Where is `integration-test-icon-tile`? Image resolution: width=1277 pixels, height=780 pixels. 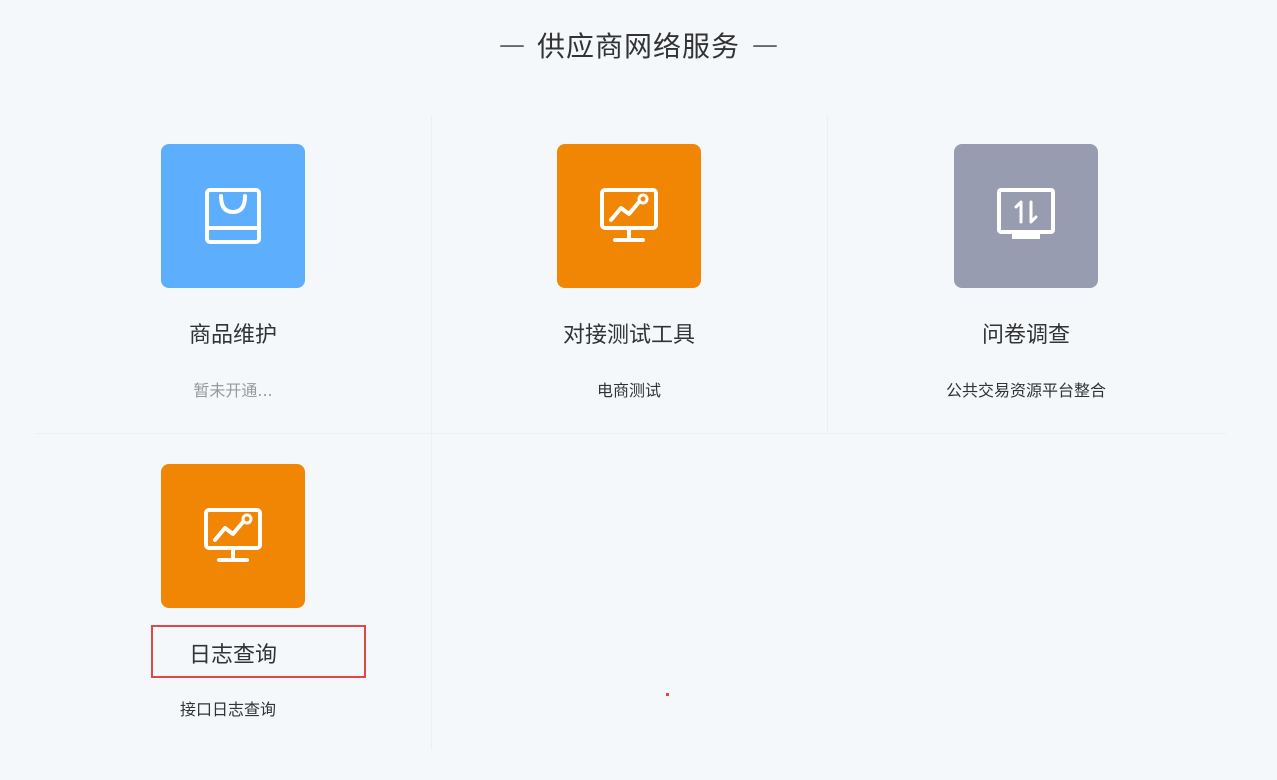
integration-test-icon-tile is located at coordinates (629, 216).